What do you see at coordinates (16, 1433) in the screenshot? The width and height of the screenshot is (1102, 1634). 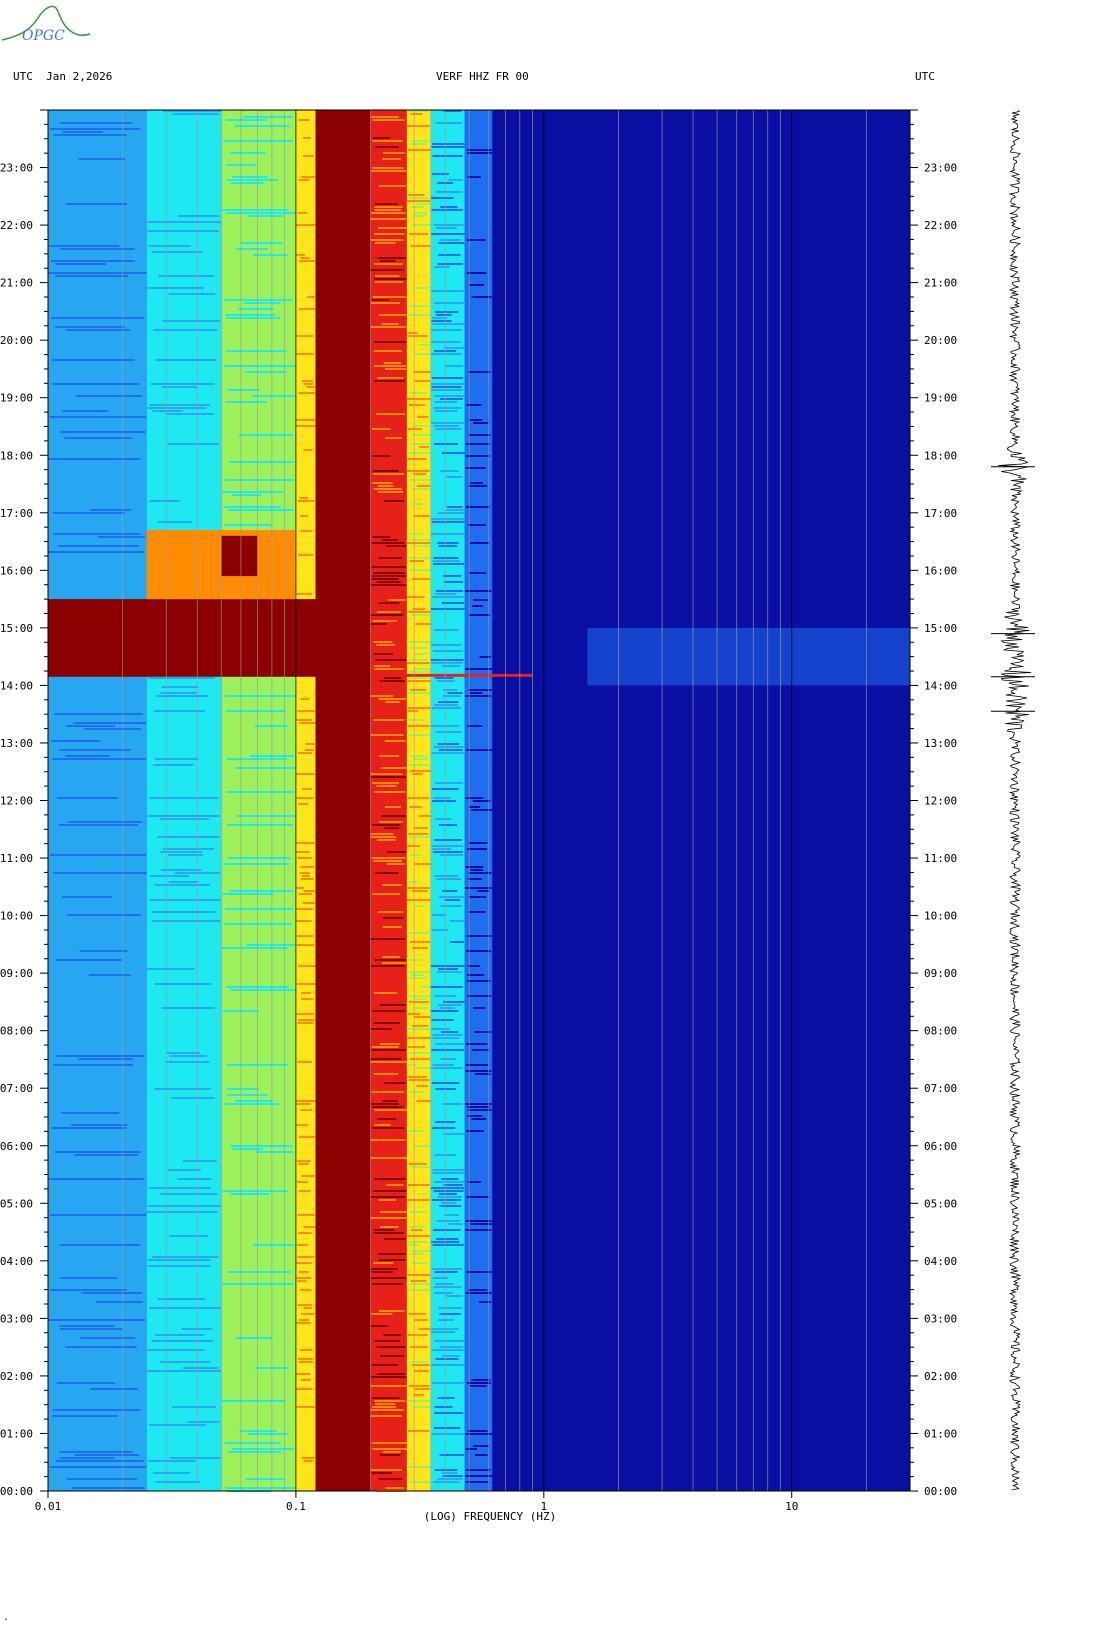 I see `y-tick-label: 01:00` at bounding box center [16, 1433].